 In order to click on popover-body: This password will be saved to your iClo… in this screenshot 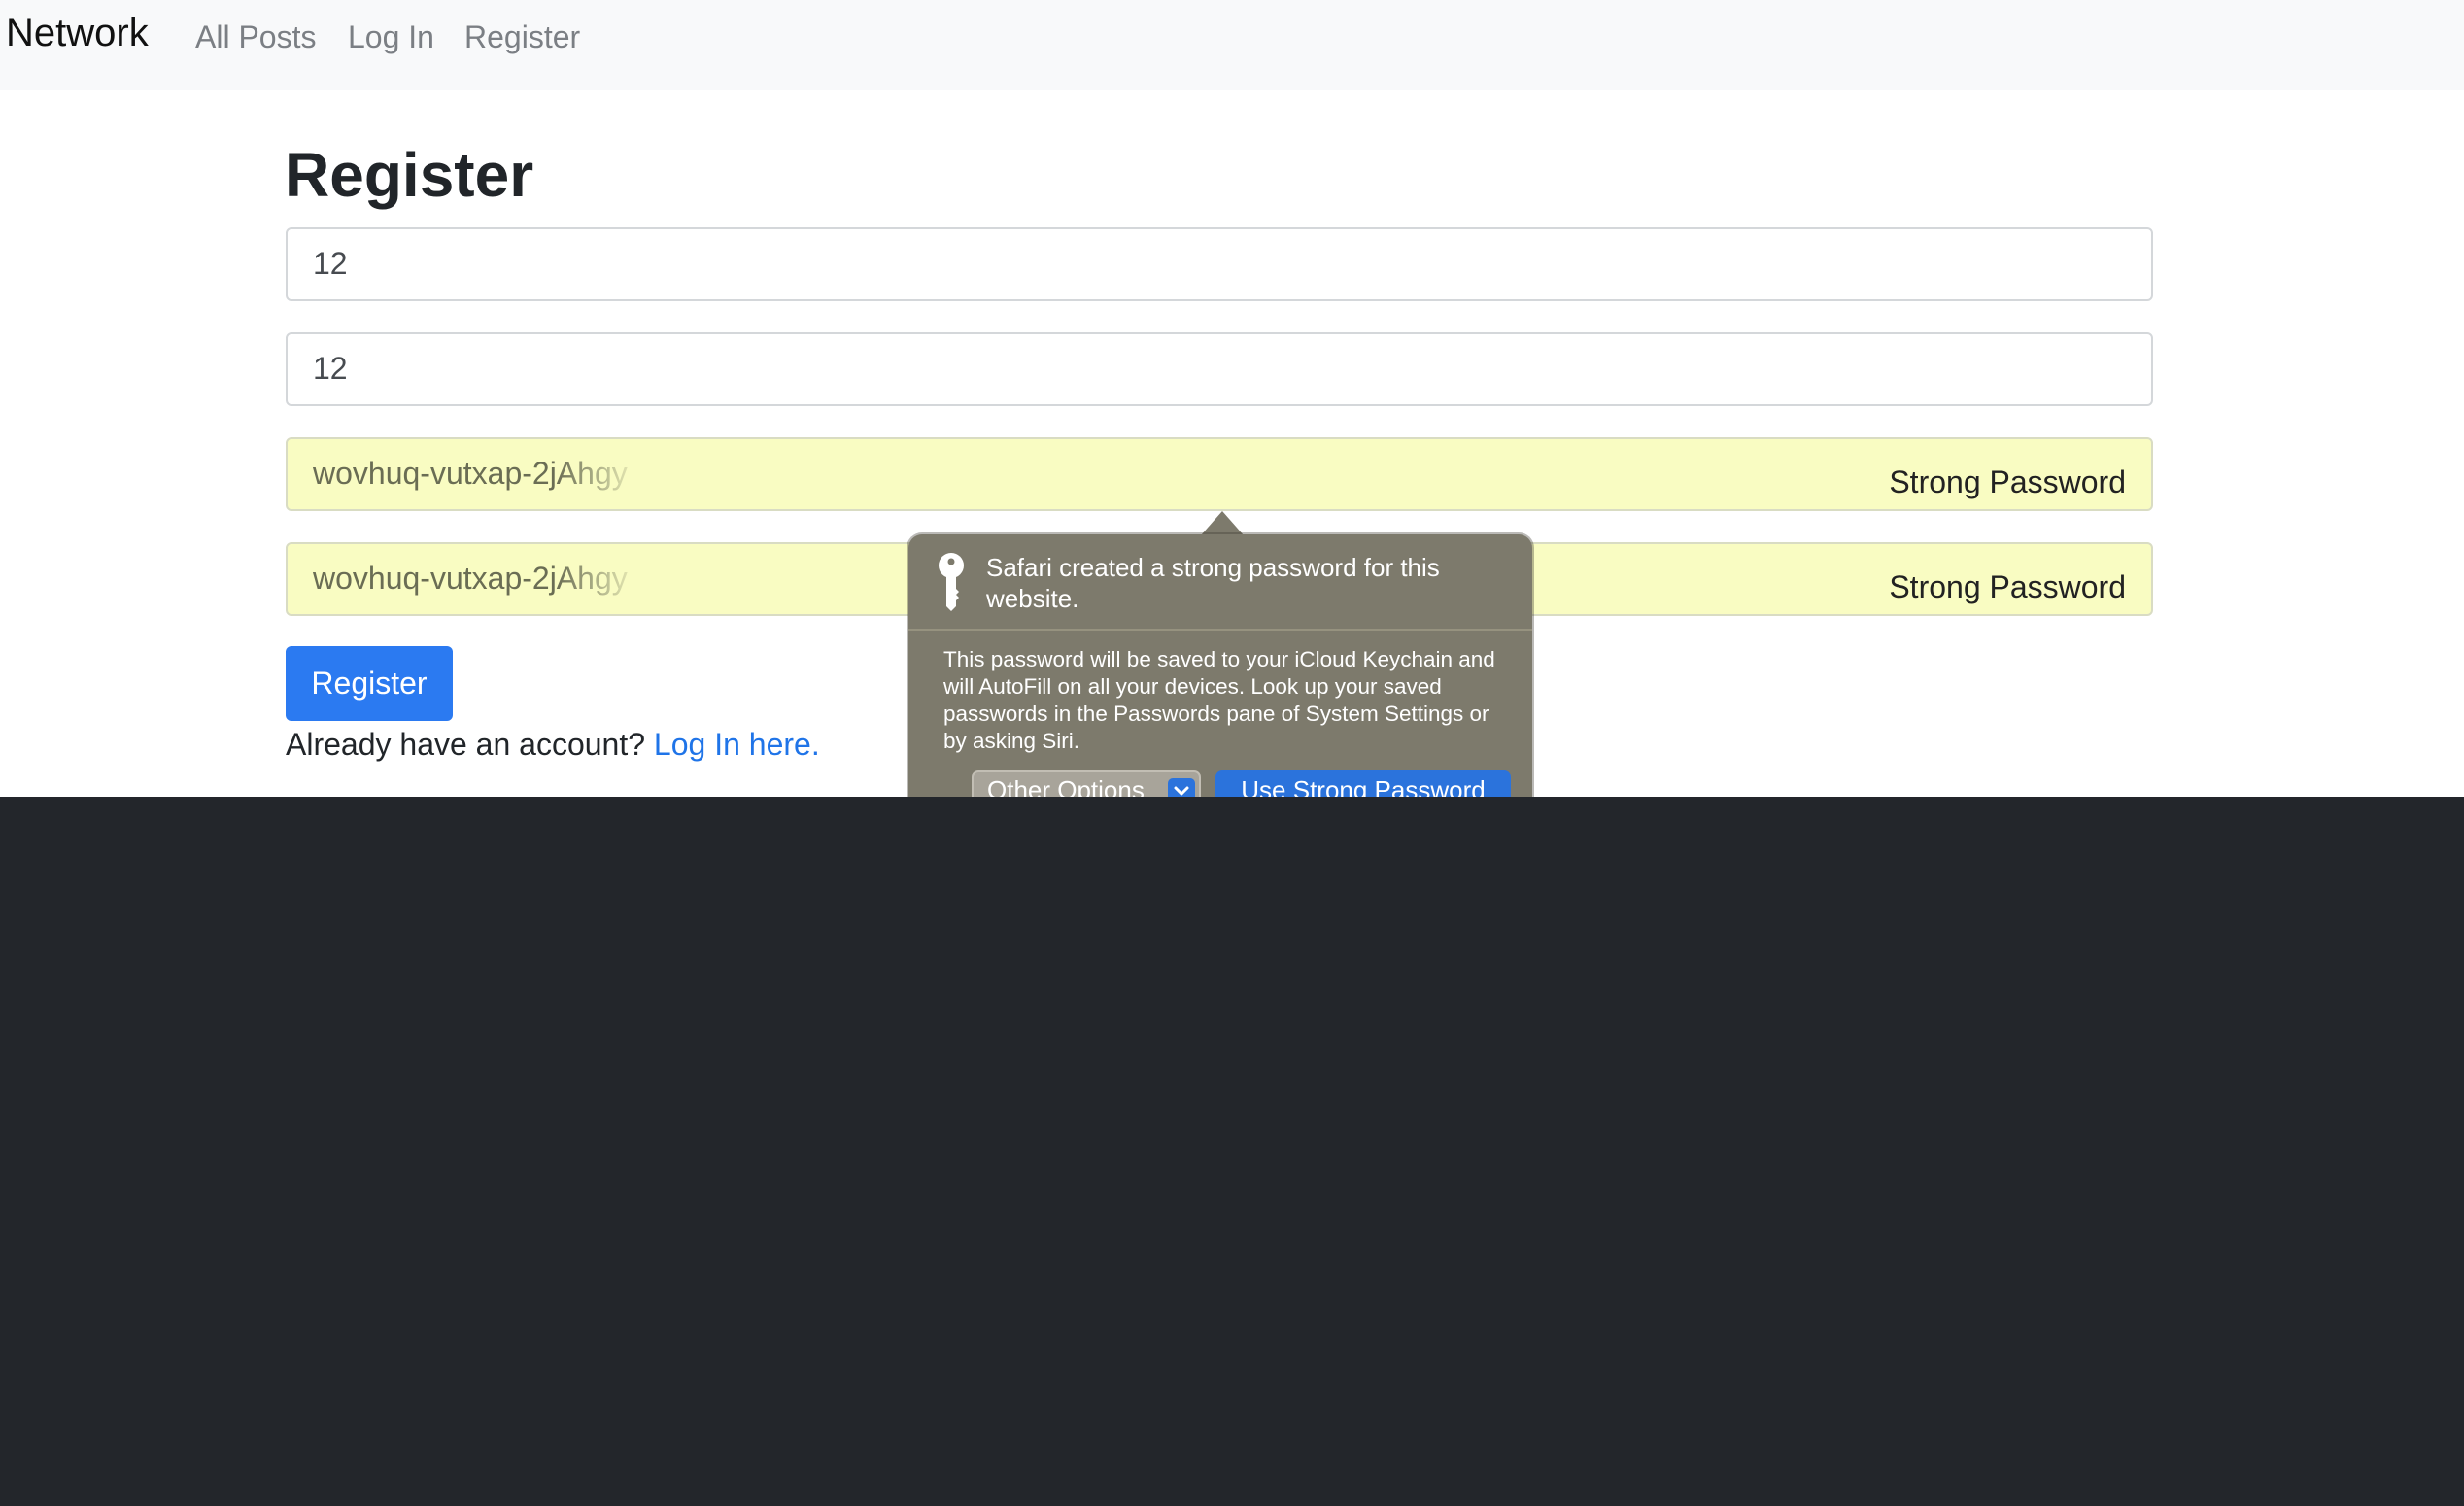, I will do `click(1219, 700)`.